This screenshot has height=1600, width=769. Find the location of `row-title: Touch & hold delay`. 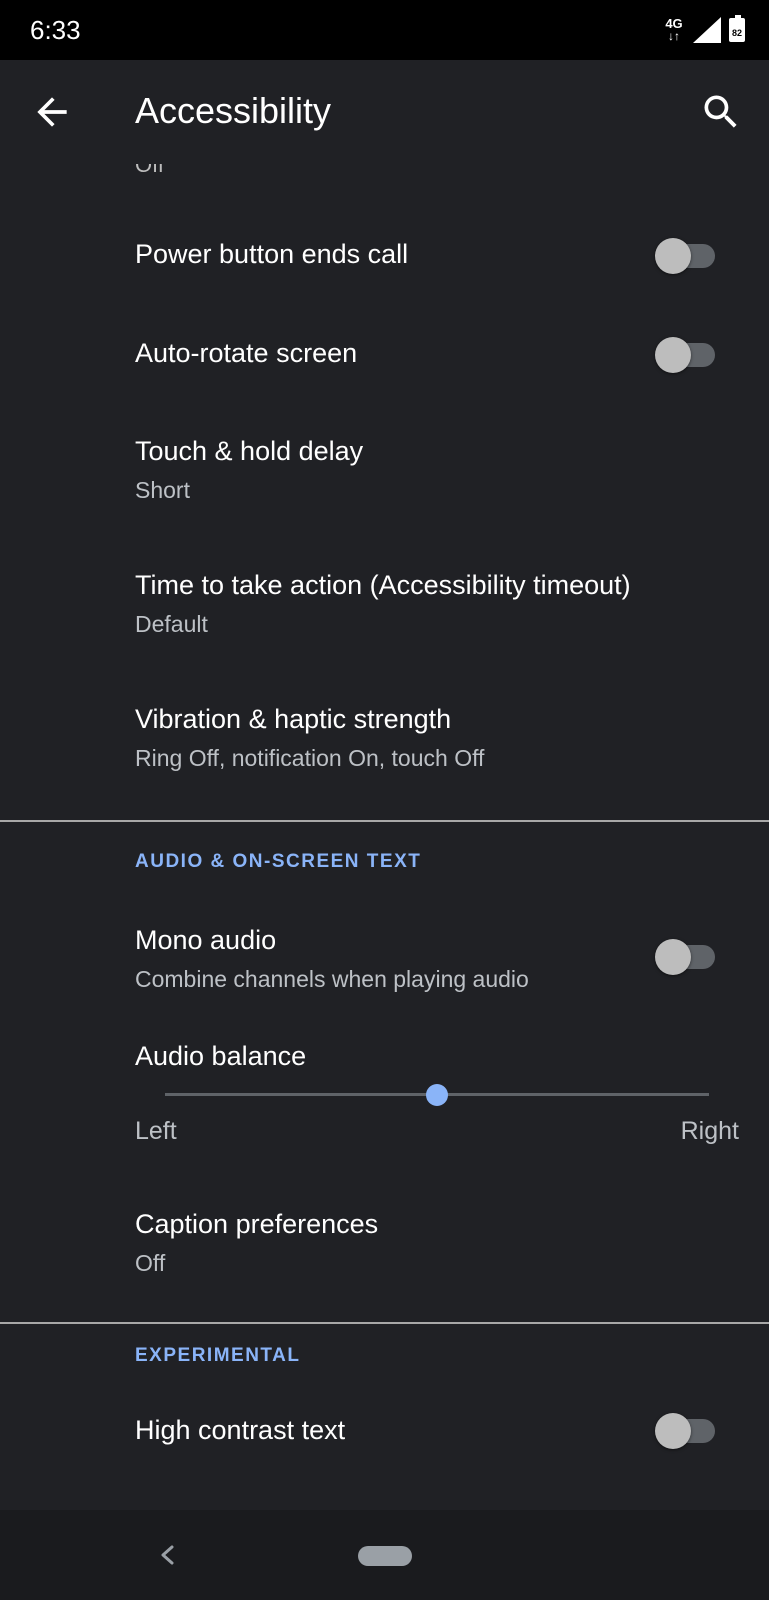

row-title: Touch & hold delay is located at coordinates (249, 451).